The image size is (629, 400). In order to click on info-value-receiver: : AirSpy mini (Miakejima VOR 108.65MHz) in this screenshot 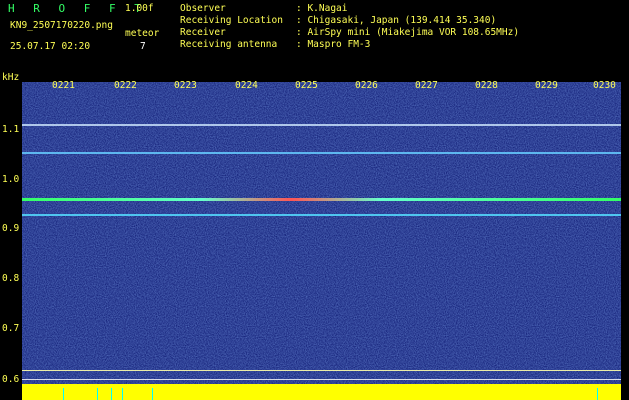, I will do `click(408, 32)`.